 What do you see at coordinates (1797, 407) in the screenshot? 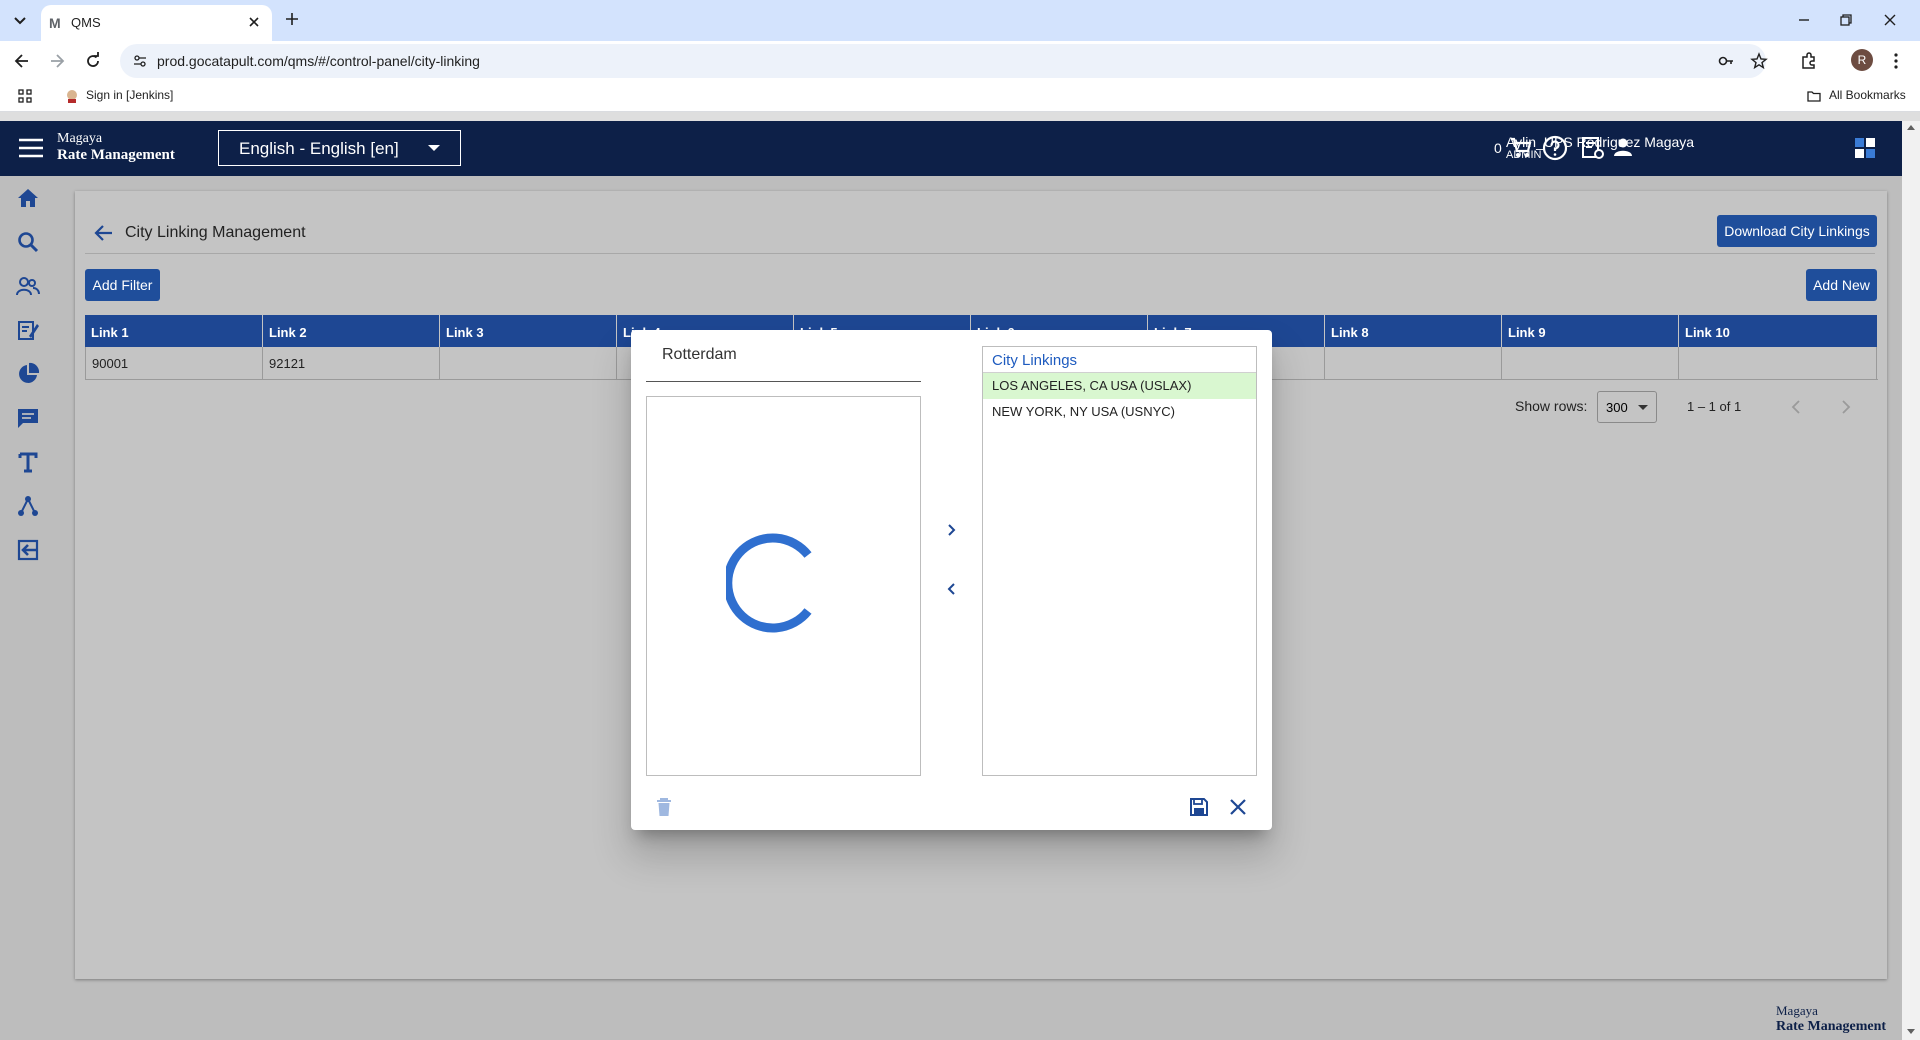
I see `previous-page-icon` at bounding box center [1797, 407].